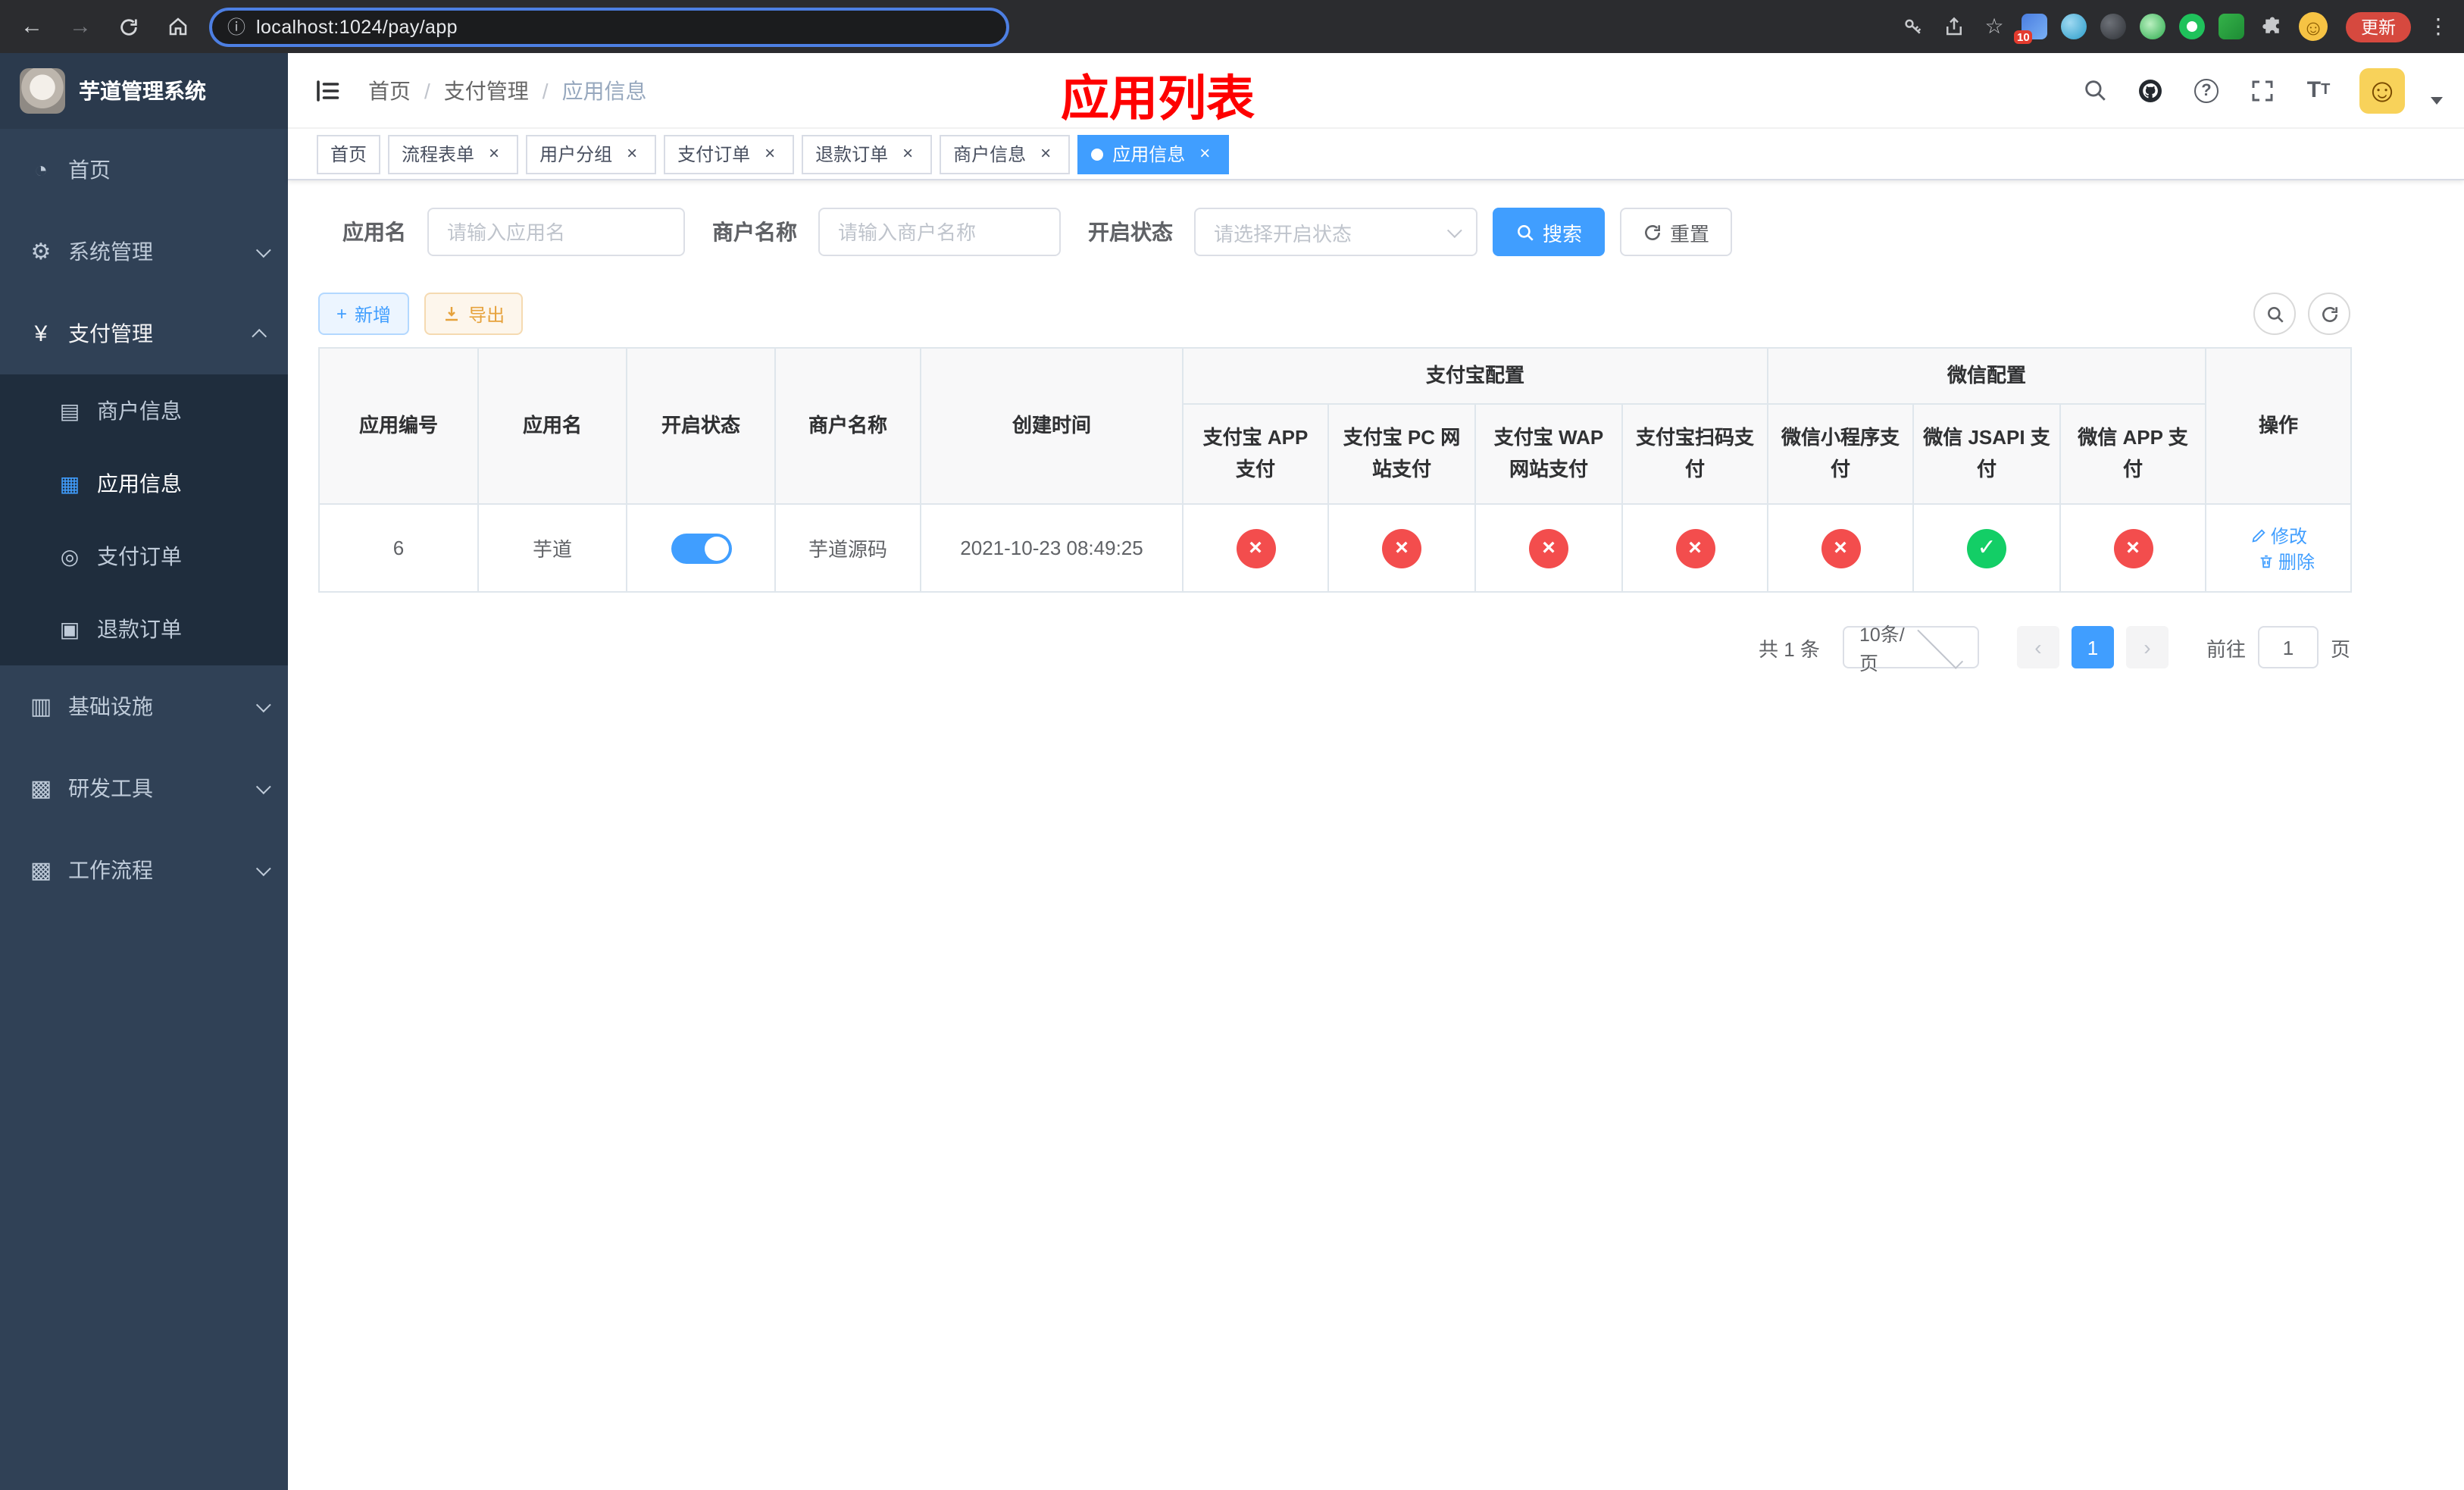 The image size is (2464, 1490). Describe the element at coordinates (144, 557) in the screenshot. I see `sidebar-item-payment-orders: ◎ 支付订单` at that location.